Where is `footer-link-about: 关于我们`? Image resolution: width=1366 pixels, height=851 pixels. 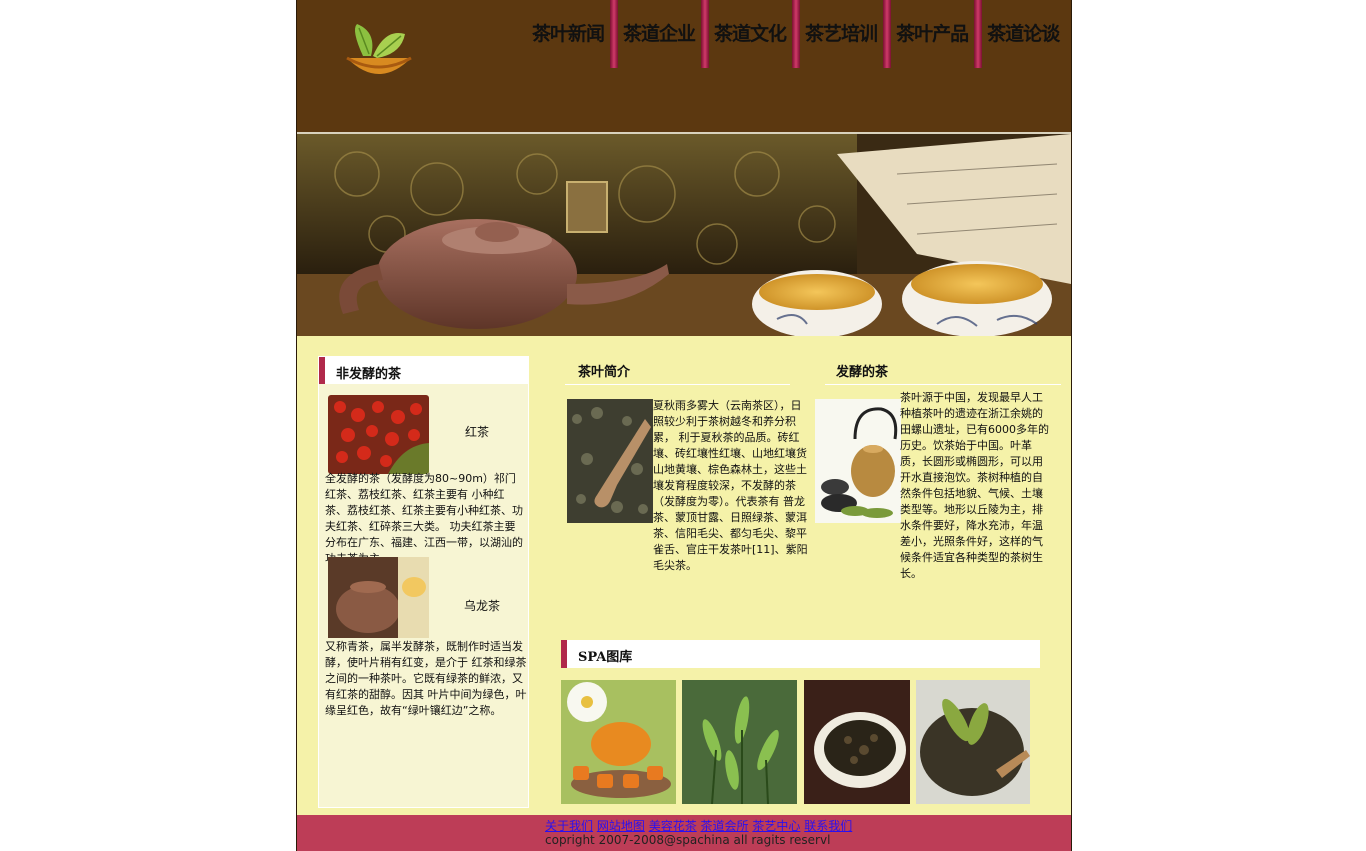
footer-link-about: 关于我们 is located at coordinates (569, 826).